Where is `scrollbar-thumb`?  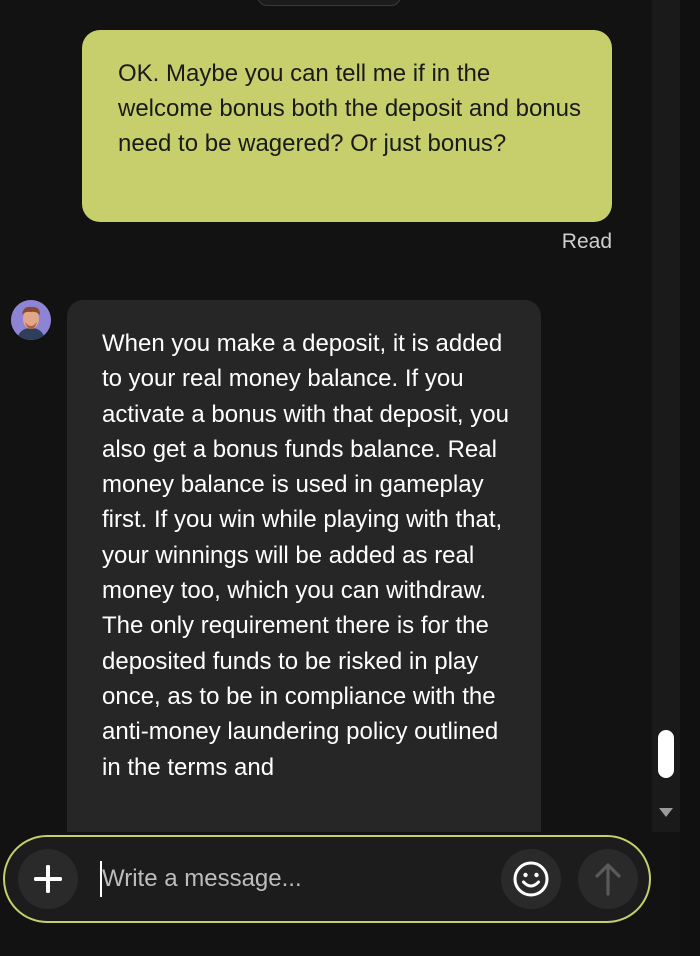
scrollbar-thumb is located at coordinates (666, 754).